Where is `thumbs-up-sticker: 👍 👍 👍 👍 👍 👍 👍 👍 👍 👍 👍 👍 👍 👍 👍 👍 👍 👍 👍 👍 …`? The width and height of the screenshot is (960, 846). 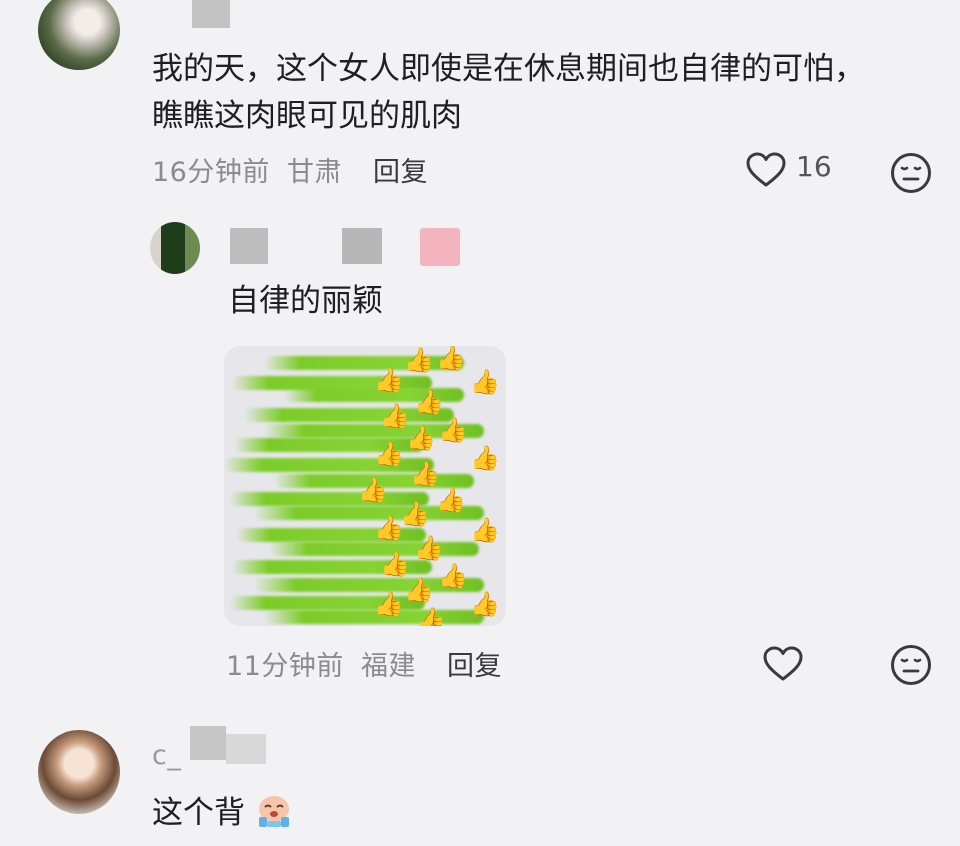 thumbs-up-sticker: 👍 👍 👍 👍 👍 👍 👍 👍 👍 👍 👍 👍 👍 👍 👍 👍 👍 👍 👍 👍 … is located at coordinates (365, 486).